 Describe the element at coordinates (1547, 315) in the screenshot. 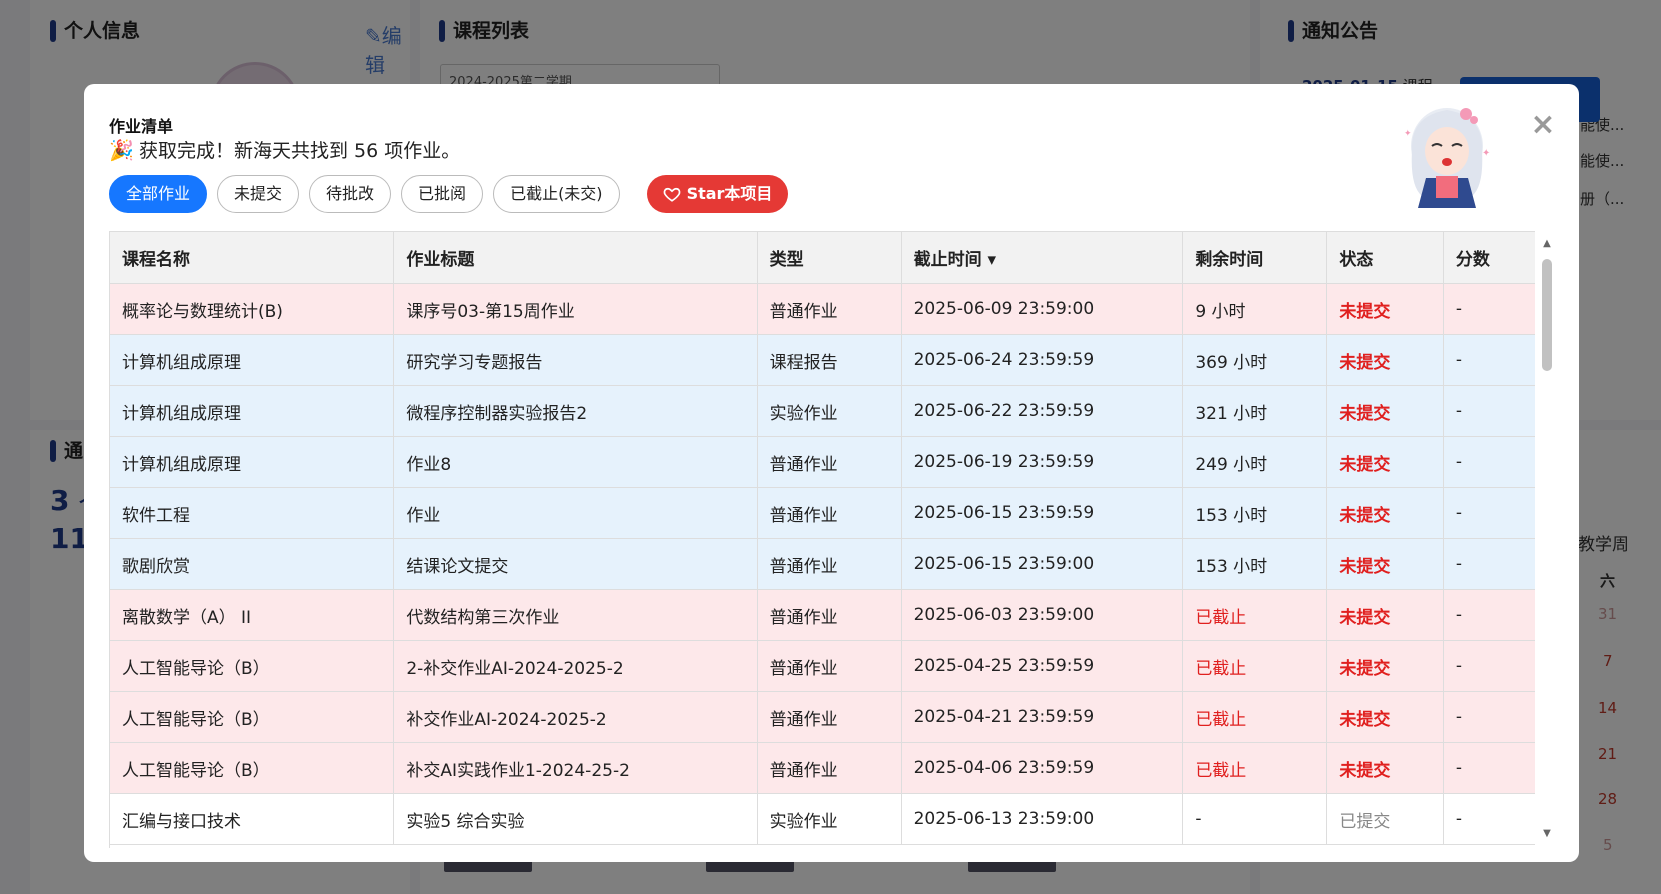

I see `scroll-thumb` at that location.